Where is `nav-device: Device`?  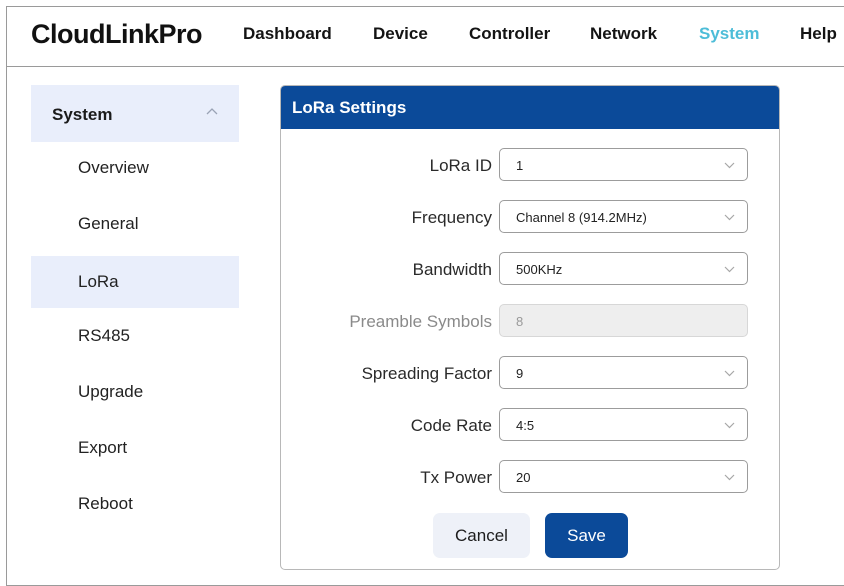 nav-device: Device is located at coordinates (400, 34).